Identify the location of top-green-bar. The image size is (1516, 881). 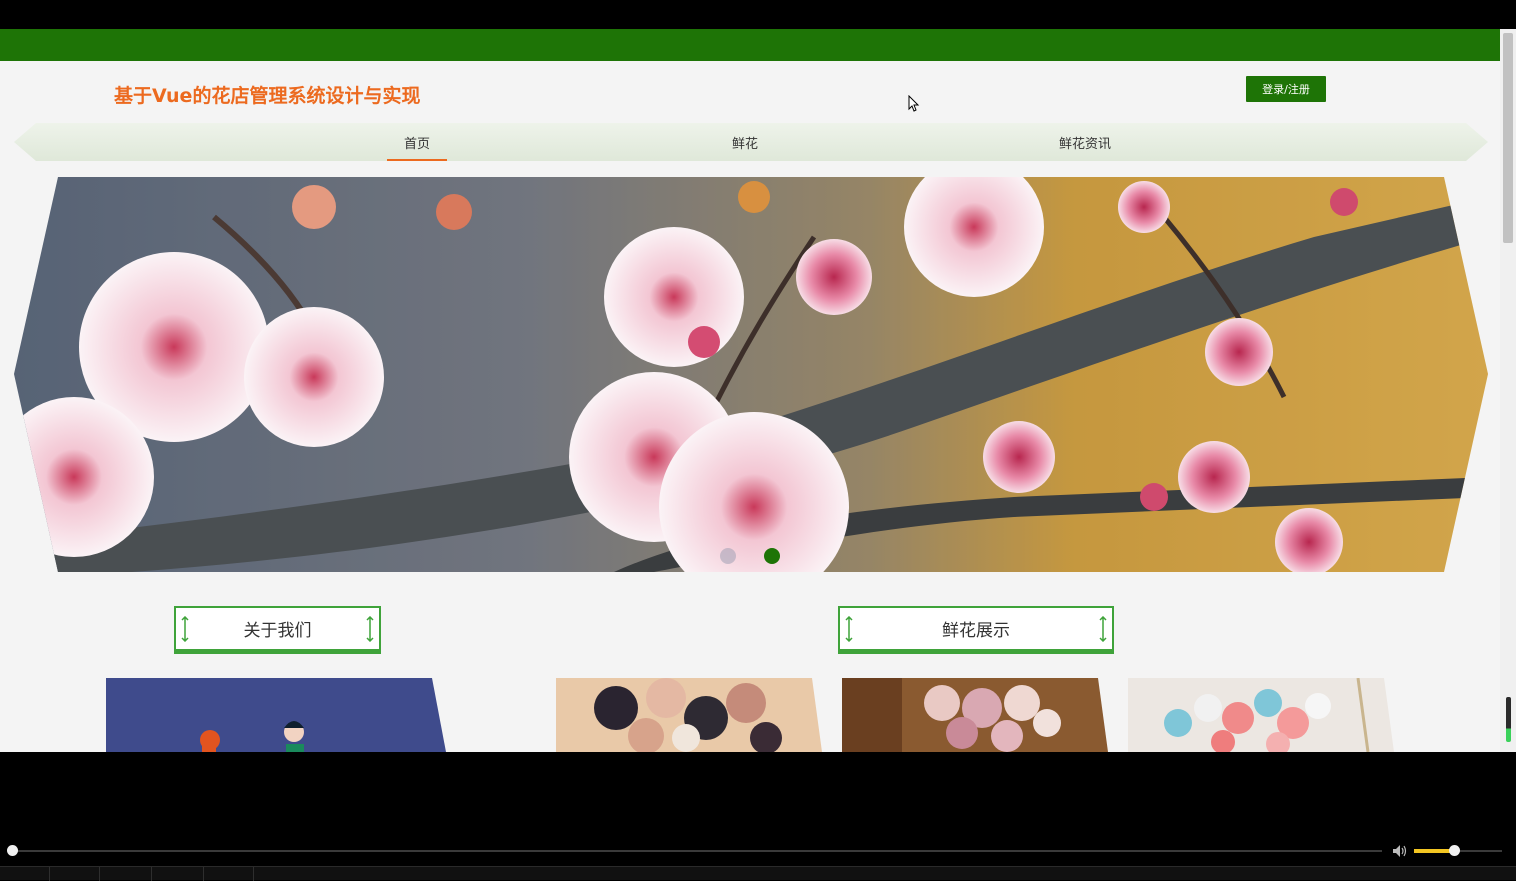
(750, 45).